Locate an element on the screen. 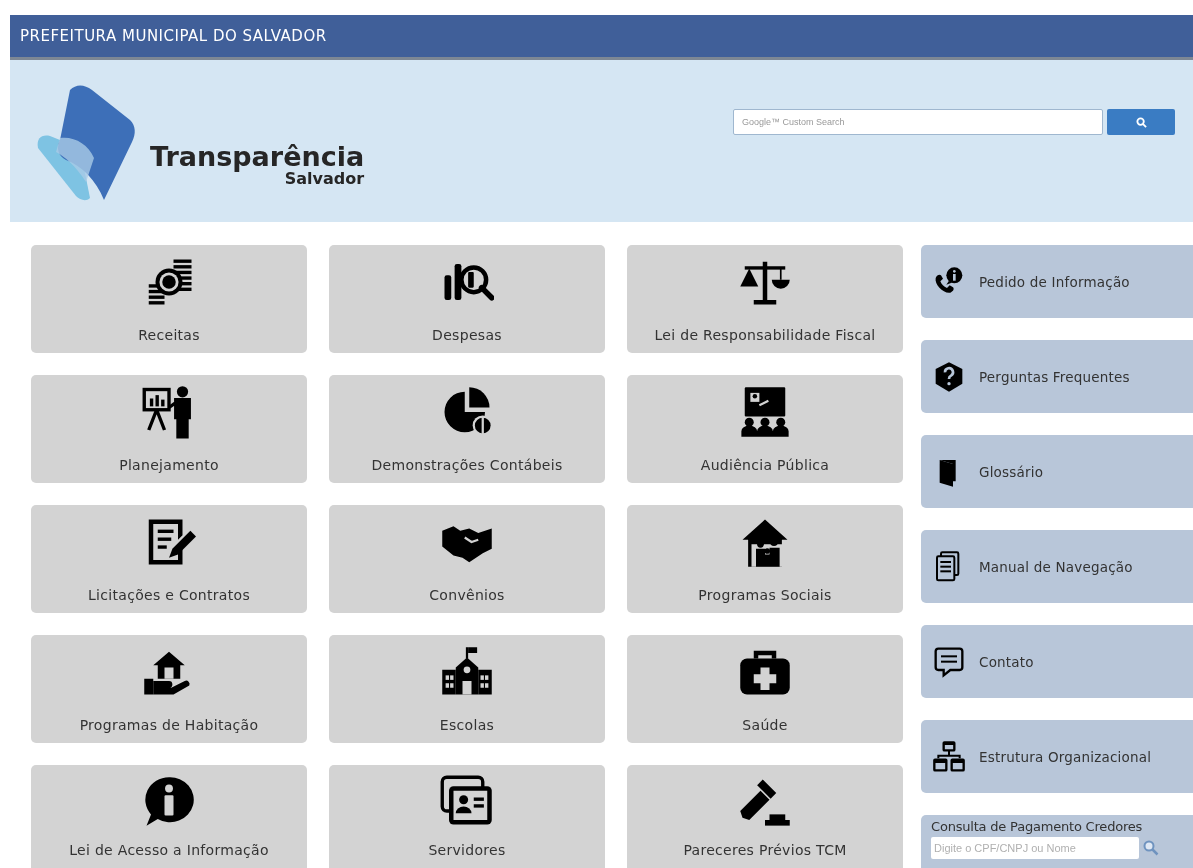 The width and height of the screenshot is (1193, 868). menu-tile: Lei de Responsabilidade Fiscal is located at coordinates (765, 299).